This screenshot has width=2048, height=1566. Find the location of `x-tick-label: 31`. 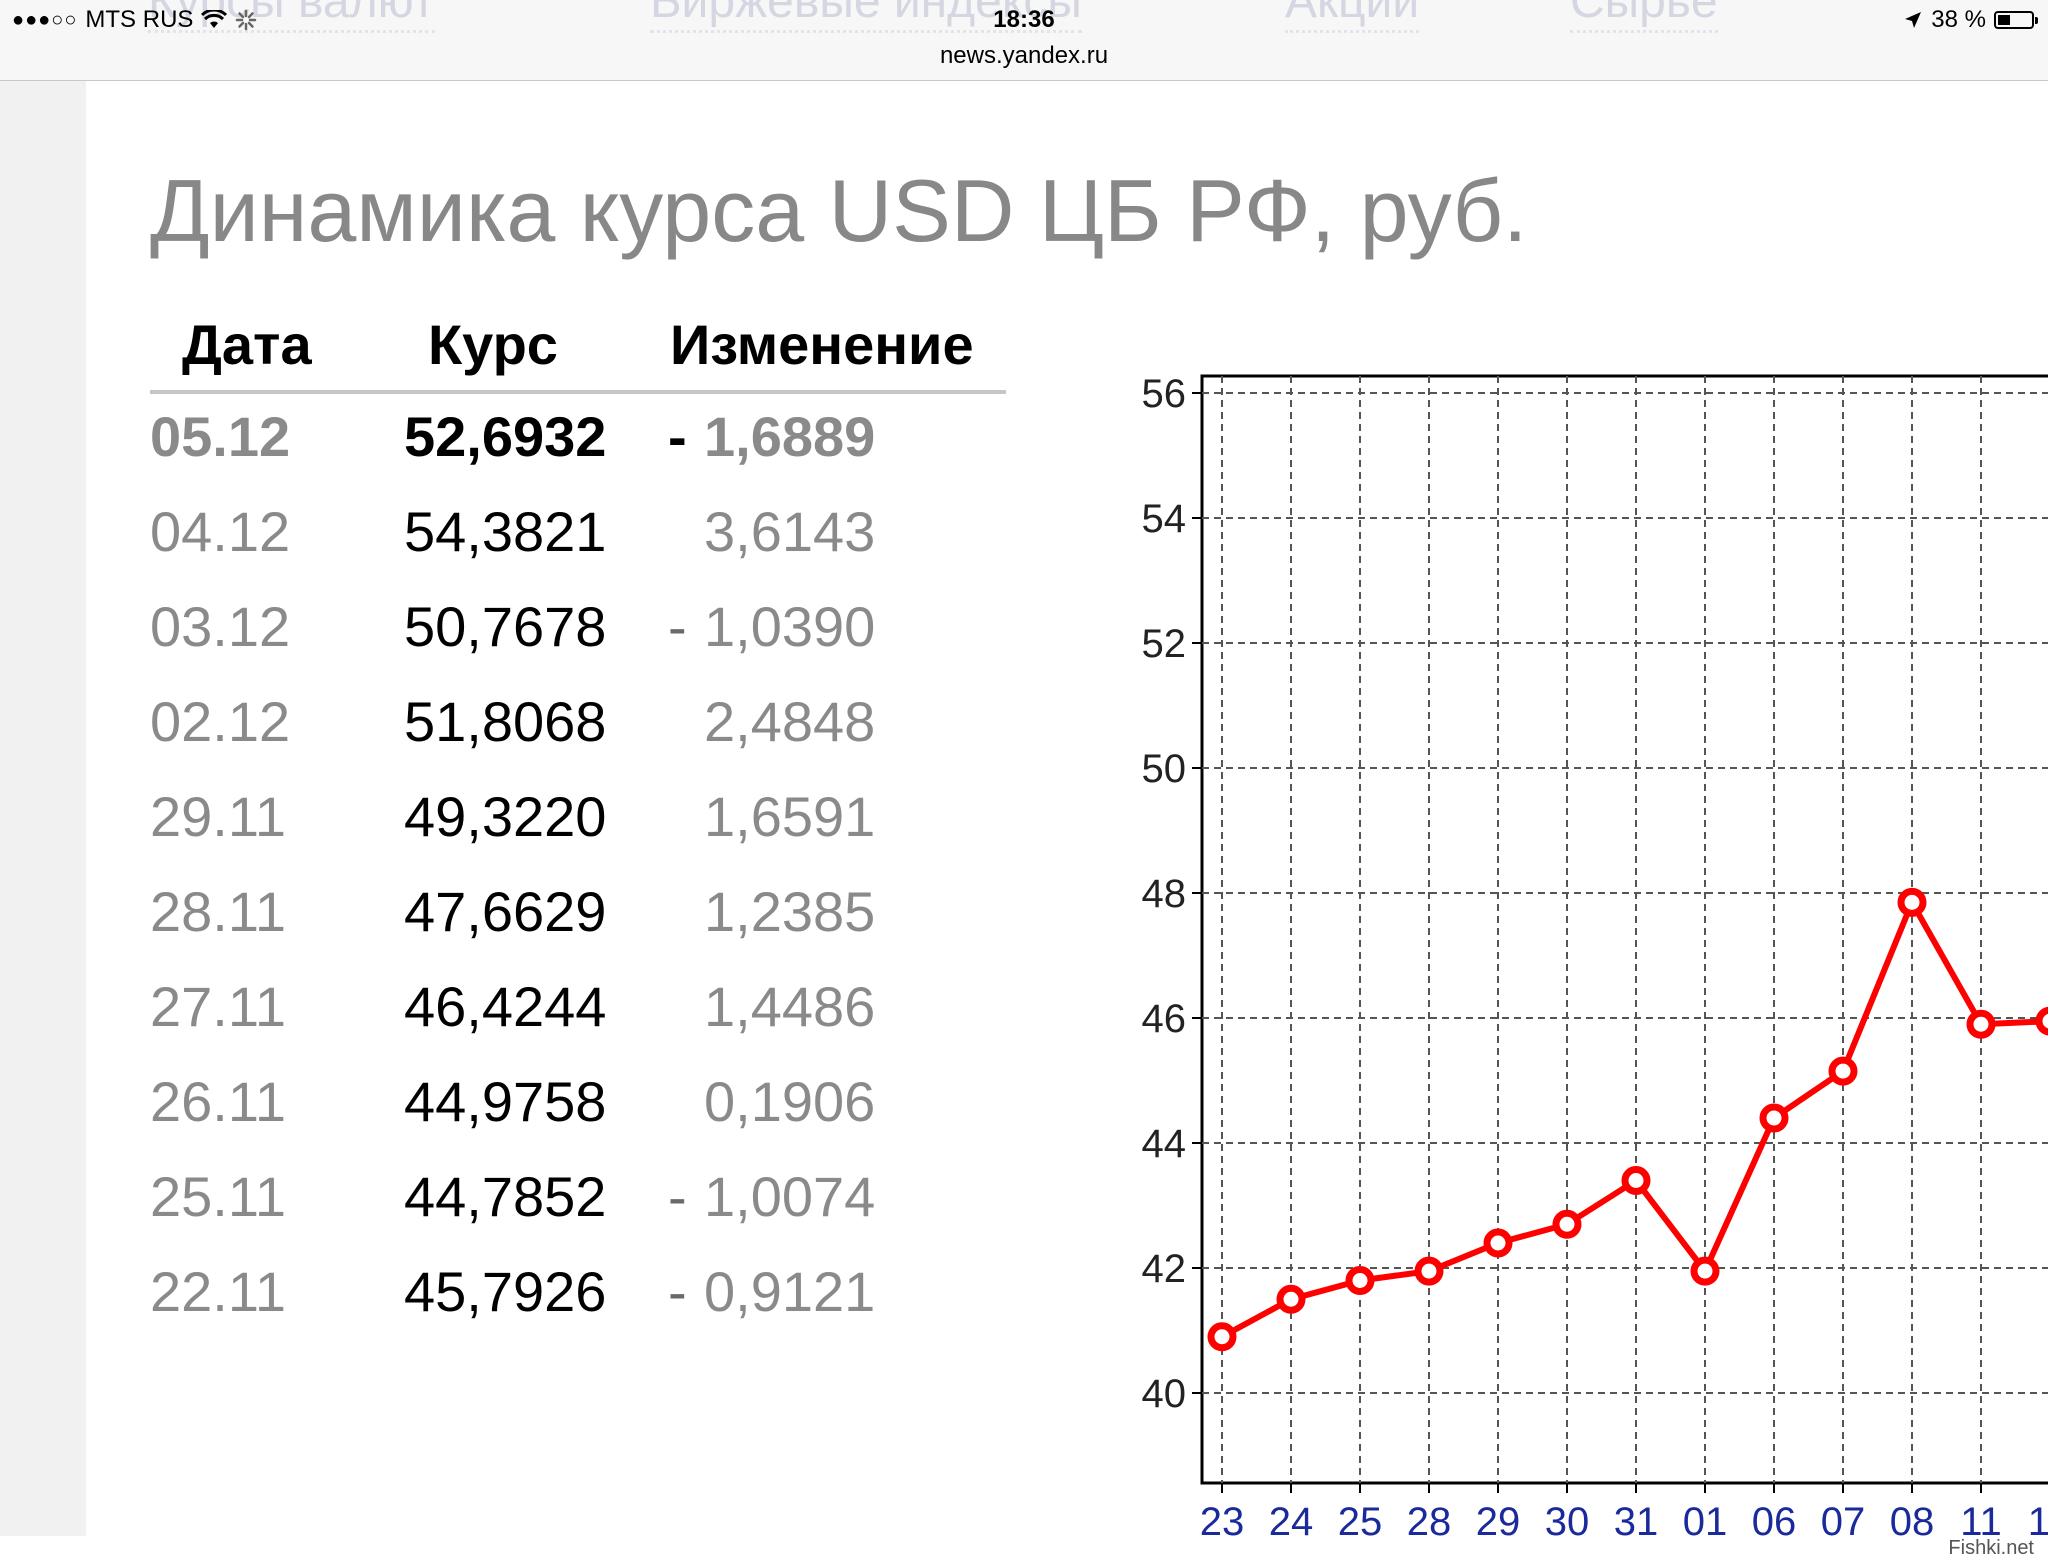

x-tick-label: 31 is located at coordinates (1636, 1518).